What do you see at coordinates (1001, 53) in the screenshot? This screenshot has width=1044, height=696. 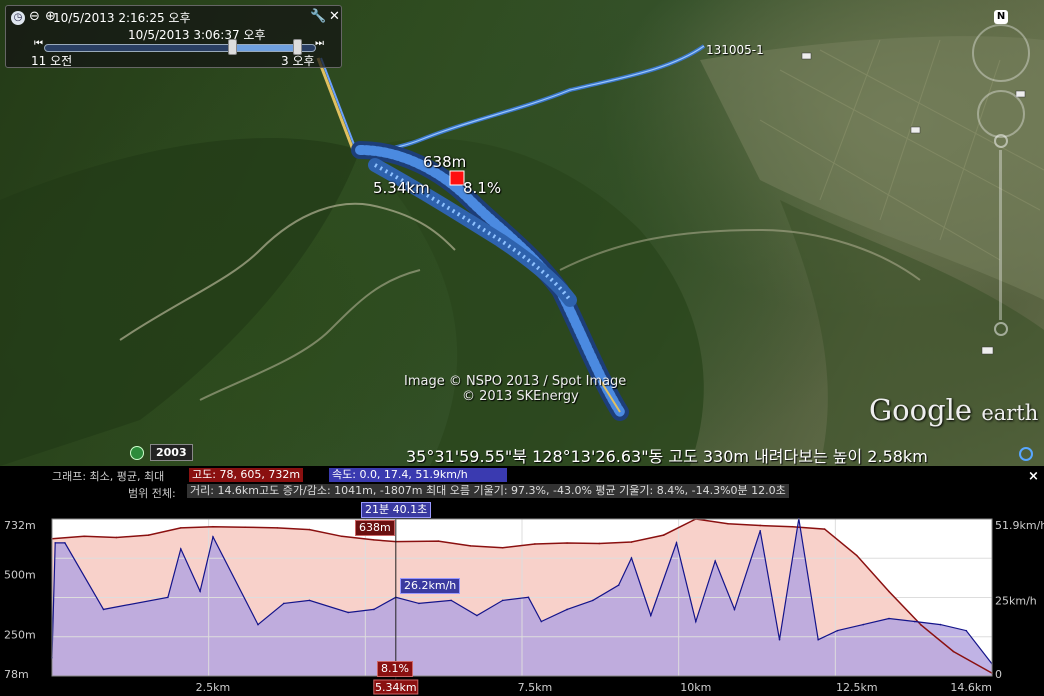 I see `look-joystick` at bounding box center [1001, 53].